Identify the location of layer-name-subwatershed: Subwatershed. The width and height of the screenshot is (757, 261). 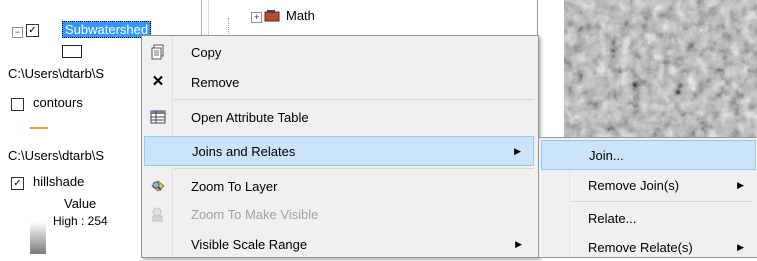
(107, 29).